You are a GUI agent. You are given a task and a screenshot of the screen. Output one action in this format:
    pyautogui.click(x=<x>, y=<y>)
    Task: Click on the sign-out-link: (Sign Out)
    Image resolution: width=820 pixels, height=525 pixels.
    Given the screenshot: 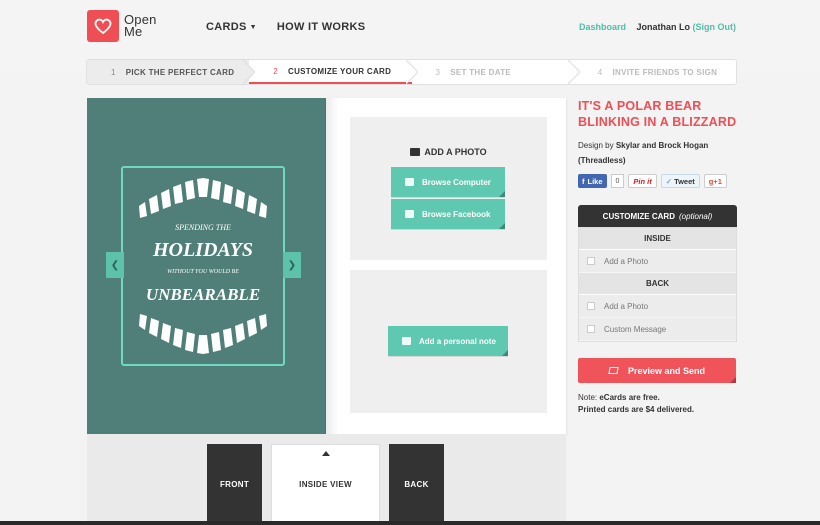 What is the action you would take?
    pyautogui.click(x=715, y=27)
    